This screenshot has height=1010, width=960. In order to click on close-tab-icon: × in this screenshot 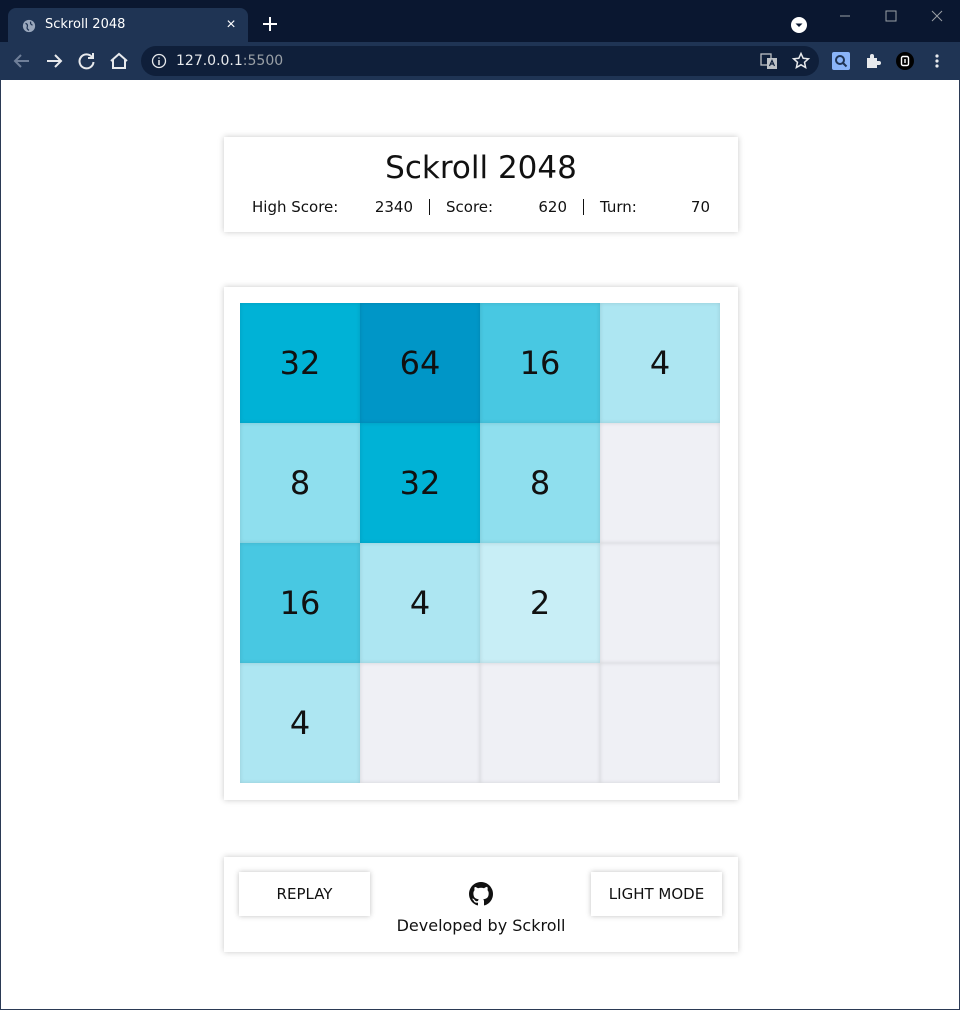, I will do `click(231, 25)`.